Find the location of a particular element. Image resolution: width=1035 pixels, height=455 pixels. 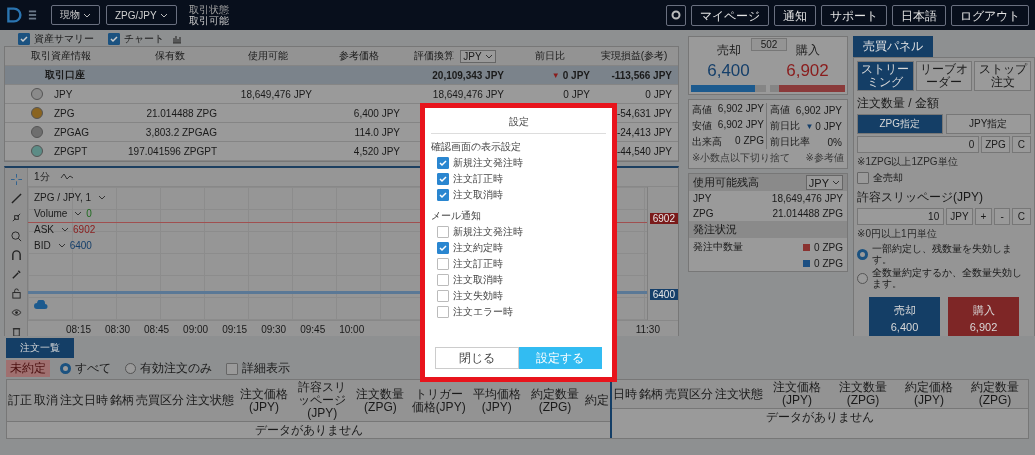

column-header: 約定数量(ZPG) is located at coordinates (995, 394).